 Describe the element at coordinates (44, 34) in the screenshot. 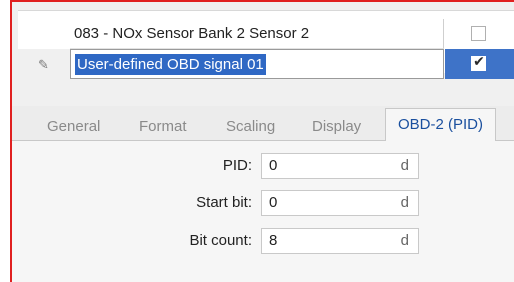

I see `row-gutter` at that location.